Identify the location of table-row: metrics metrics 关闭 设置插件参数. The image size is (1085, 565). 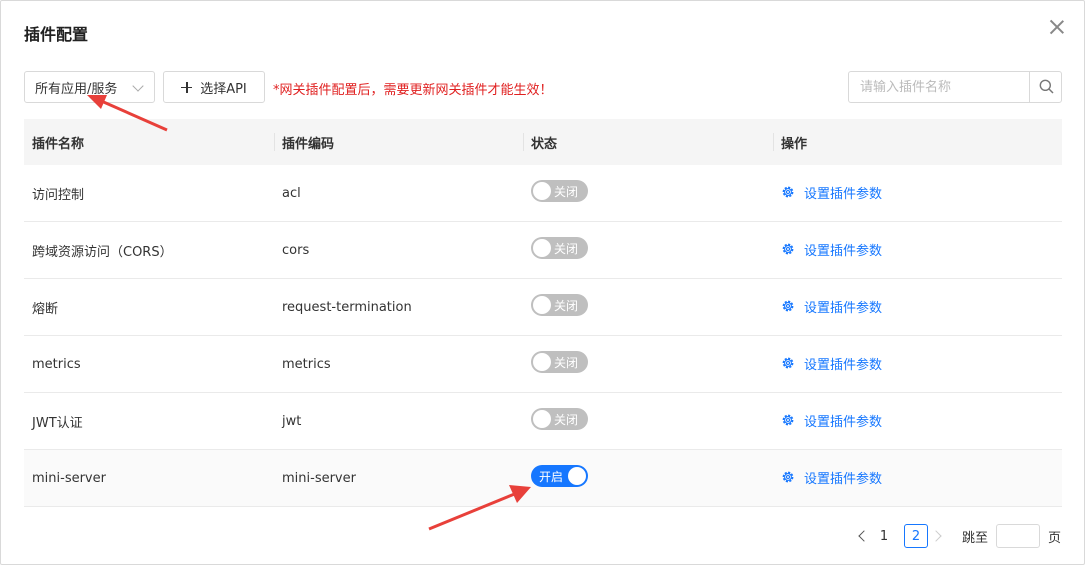
(543, 364).